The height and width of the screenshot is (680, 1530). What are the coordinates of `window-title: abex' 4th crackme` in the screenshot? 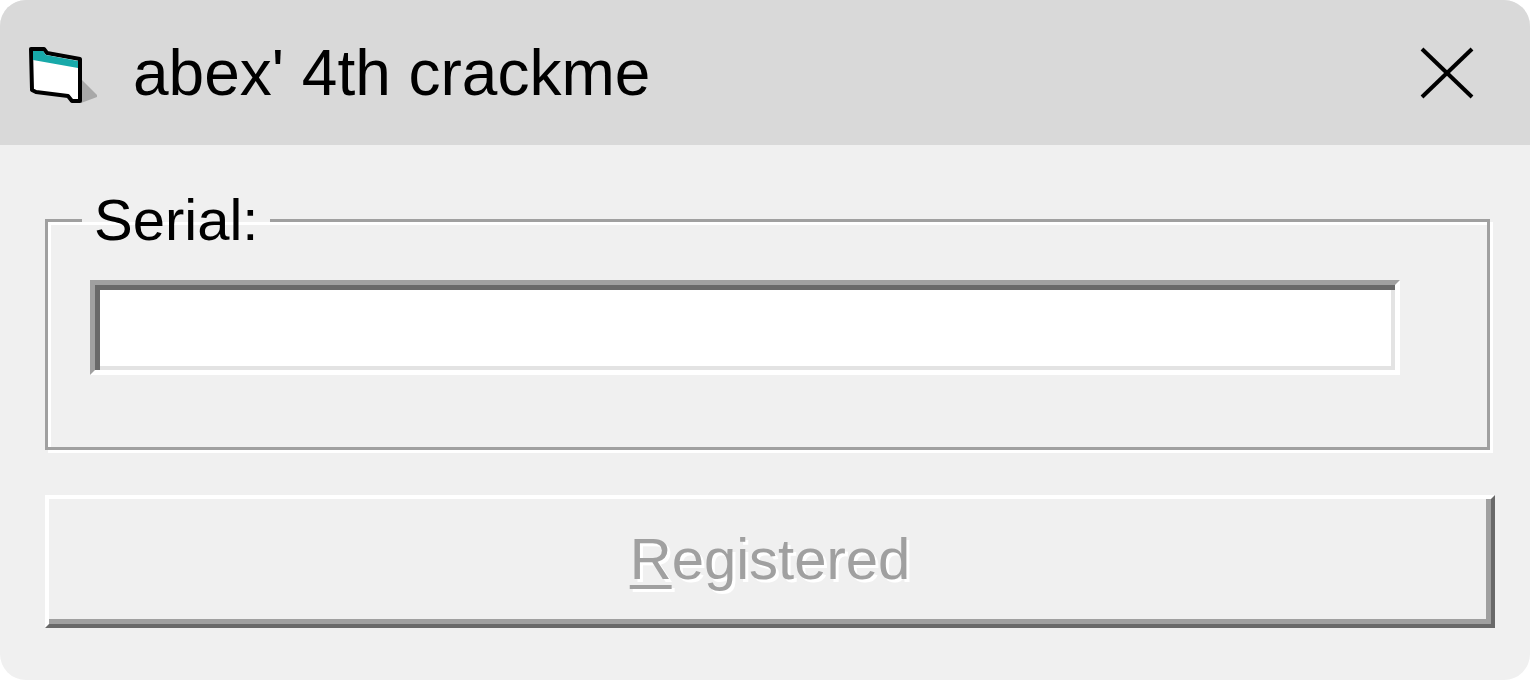 It's located at (392, 72).